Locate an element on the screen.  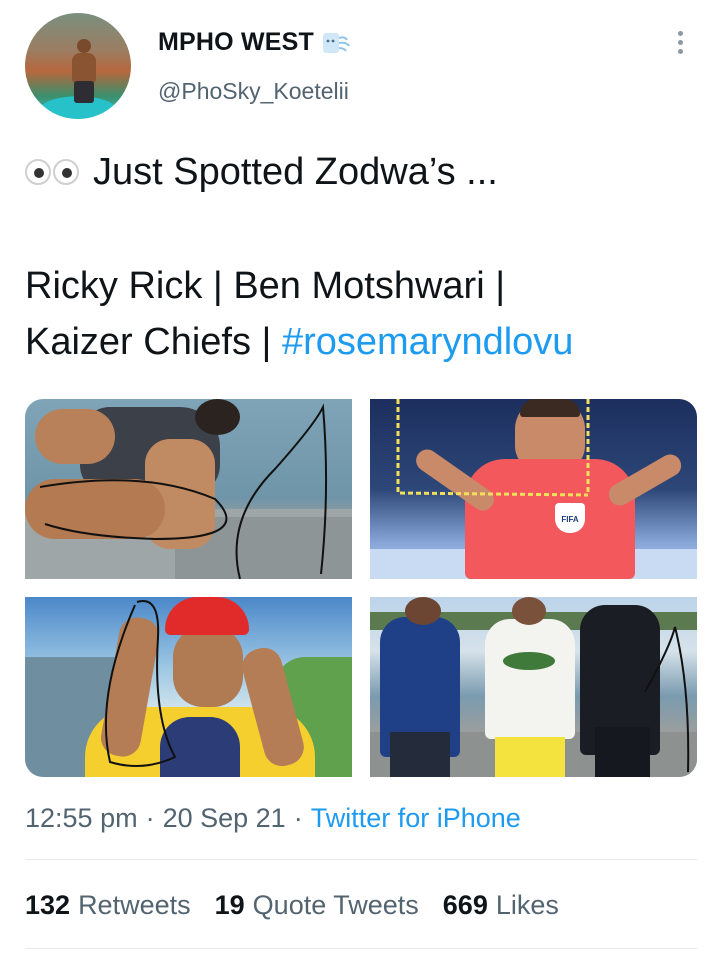
retweets-stat: 132 Retweets is located at coordinates (108, 905).